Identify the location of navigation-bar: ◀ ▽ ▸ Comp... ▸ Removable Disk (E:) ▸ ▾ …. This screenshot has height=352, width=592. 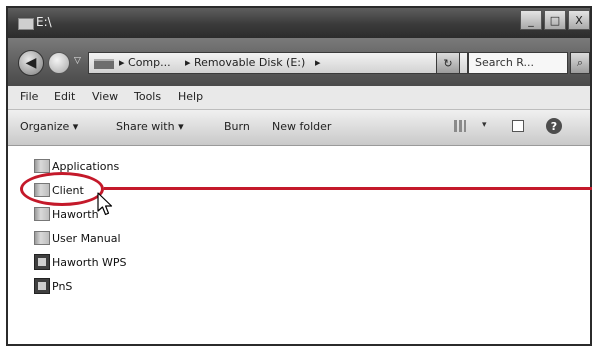
(299, 62).